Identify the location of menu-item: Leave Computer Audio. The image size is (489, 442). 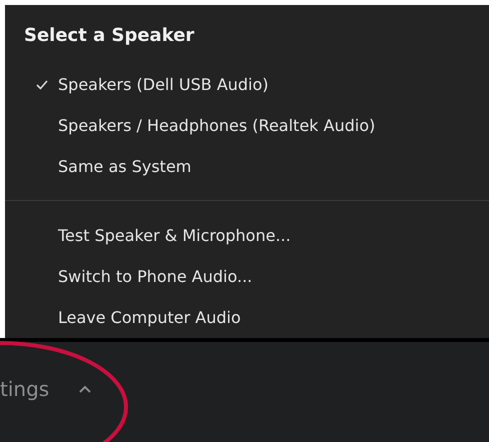
(149, 317).